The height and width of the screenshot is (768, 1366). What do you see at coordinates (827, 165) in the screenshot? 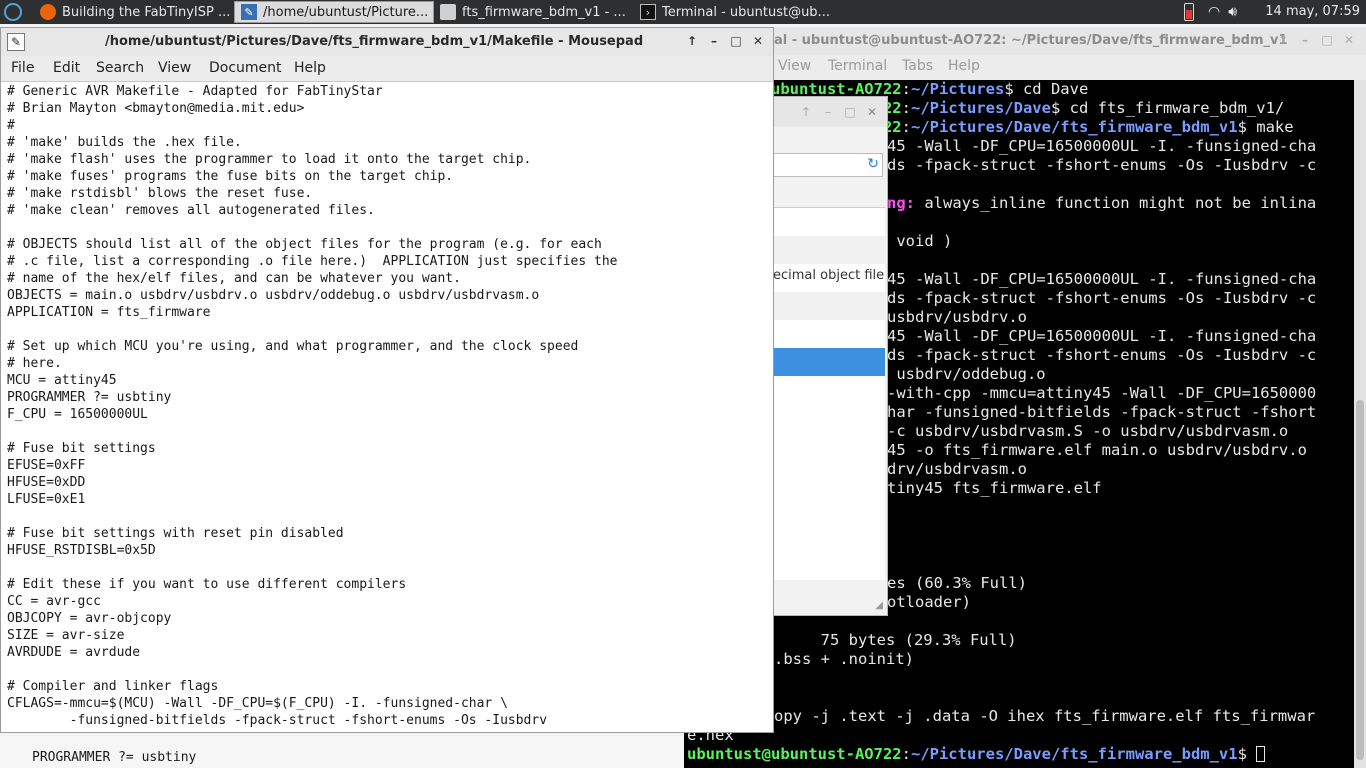
I see `dialog-location-field: ↻` at bounding box center [827, 165].